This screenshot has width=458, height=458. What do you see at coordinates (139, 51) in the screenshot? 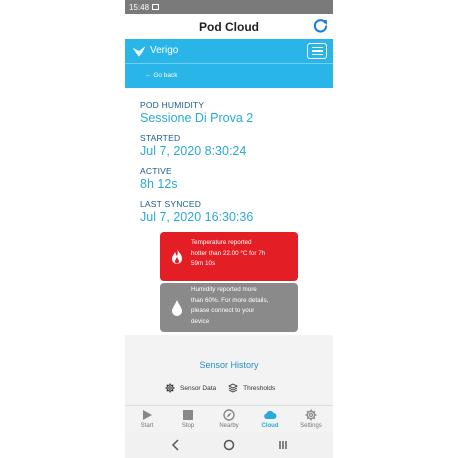
I see `verigo-logo-icon` at bounding box center [139, 51].